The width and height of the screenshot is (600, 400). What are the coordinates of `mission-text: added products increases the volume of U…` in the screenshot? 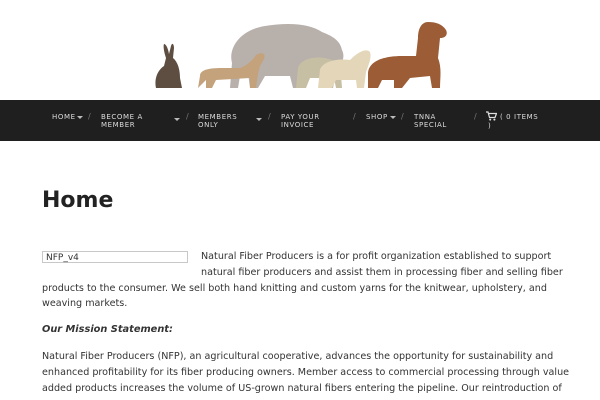 It's located at (302, 388).